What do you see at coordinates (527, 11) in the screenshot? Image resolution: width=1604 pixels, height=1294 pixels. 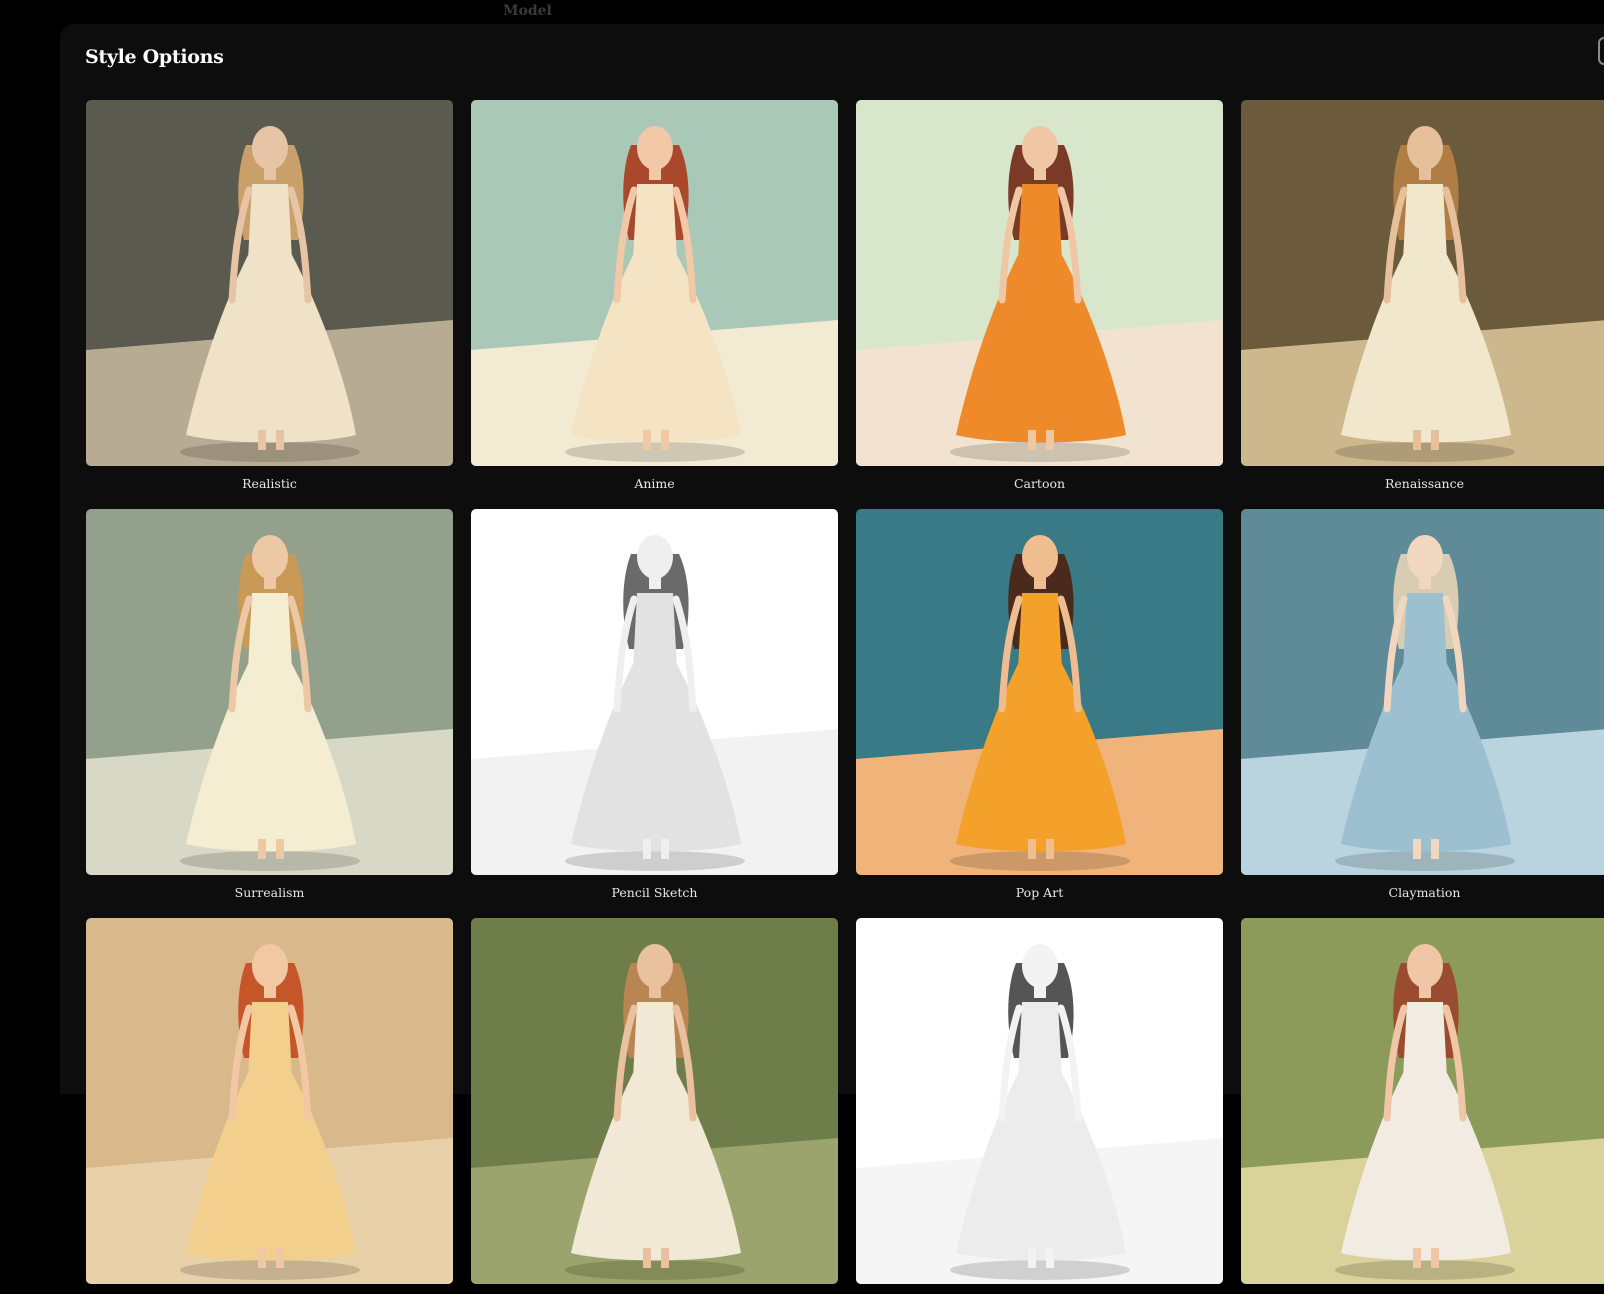 I see `model-label: Model` at bounding box center [527, 11].